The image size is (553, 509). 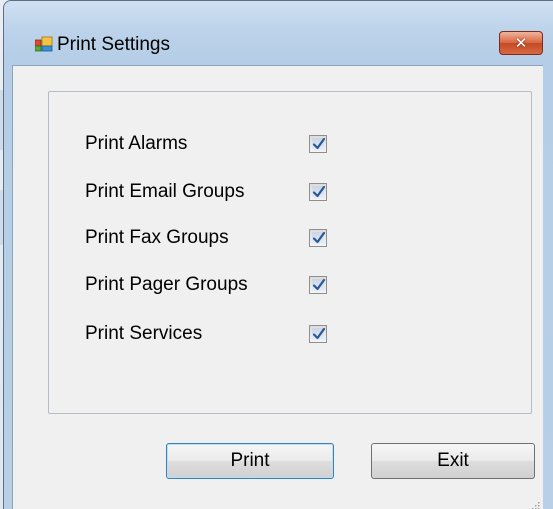 What do you see at coordinates (136, 143) in the screenshot?
I see `option-label: Print Alarms` at bounding box center [136, 143].